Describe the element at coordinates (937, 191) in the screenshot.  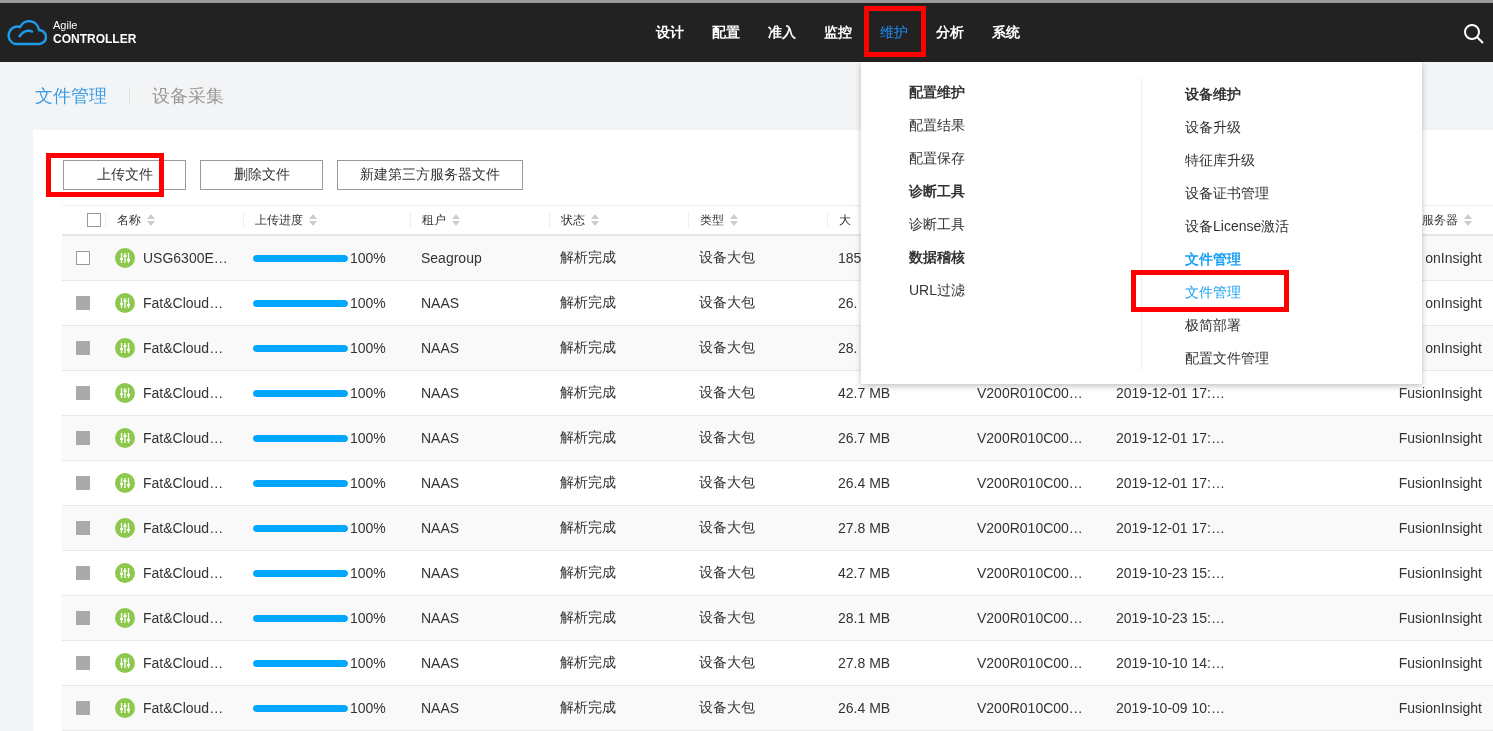
I see `menu-heading: 诊断工具` at that location.